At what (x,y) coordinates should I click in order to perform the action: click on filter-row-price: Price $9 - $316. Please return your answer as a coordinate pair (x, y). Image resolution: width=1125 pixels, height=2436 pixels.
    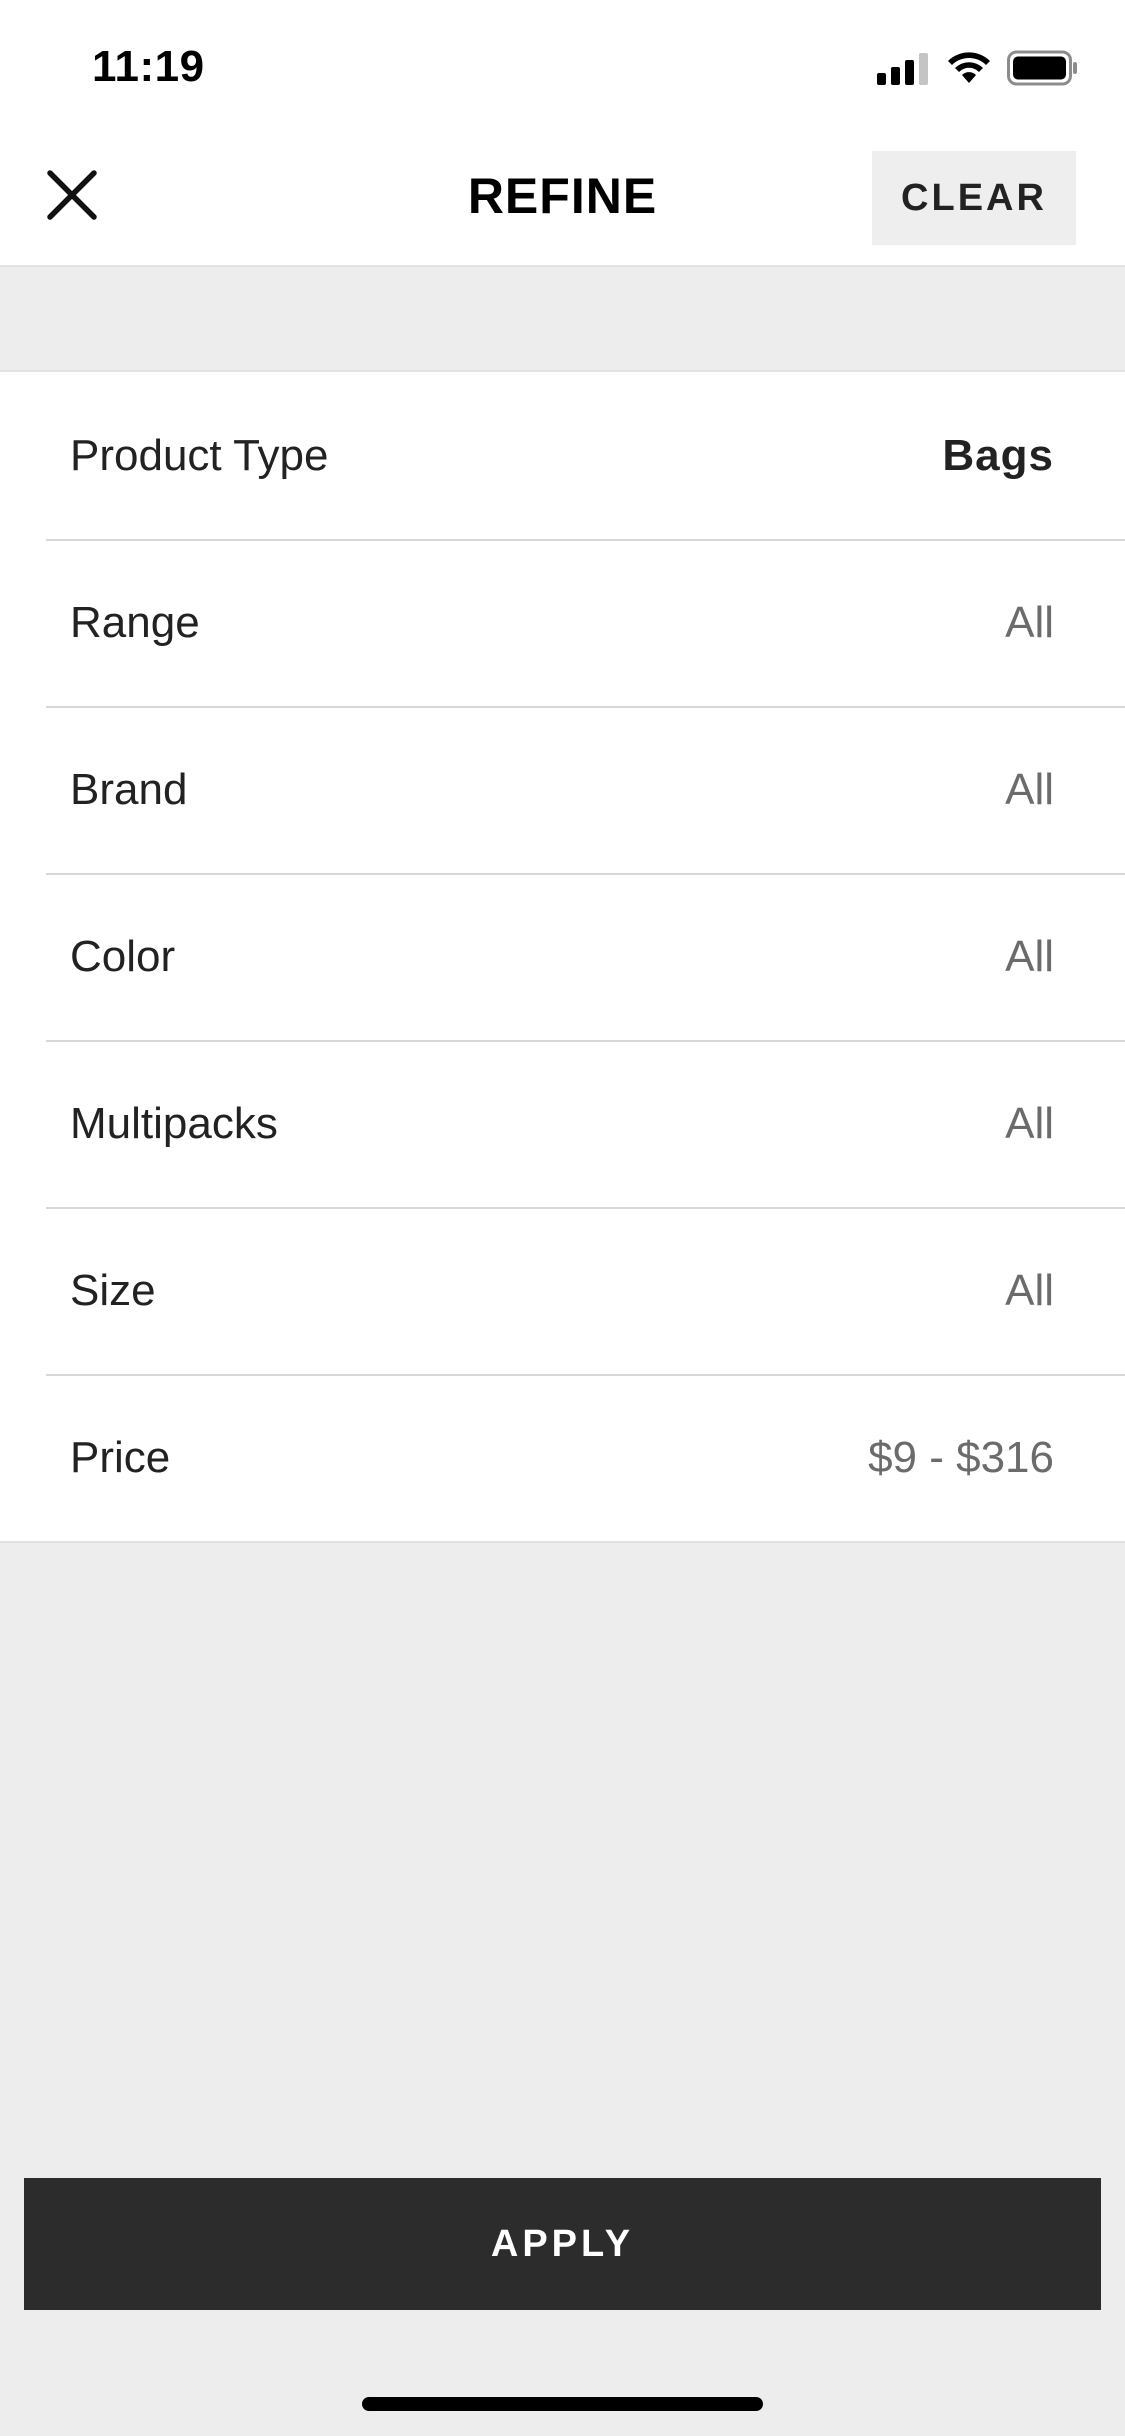
    Looking at the image, I should click on (562, 1457).